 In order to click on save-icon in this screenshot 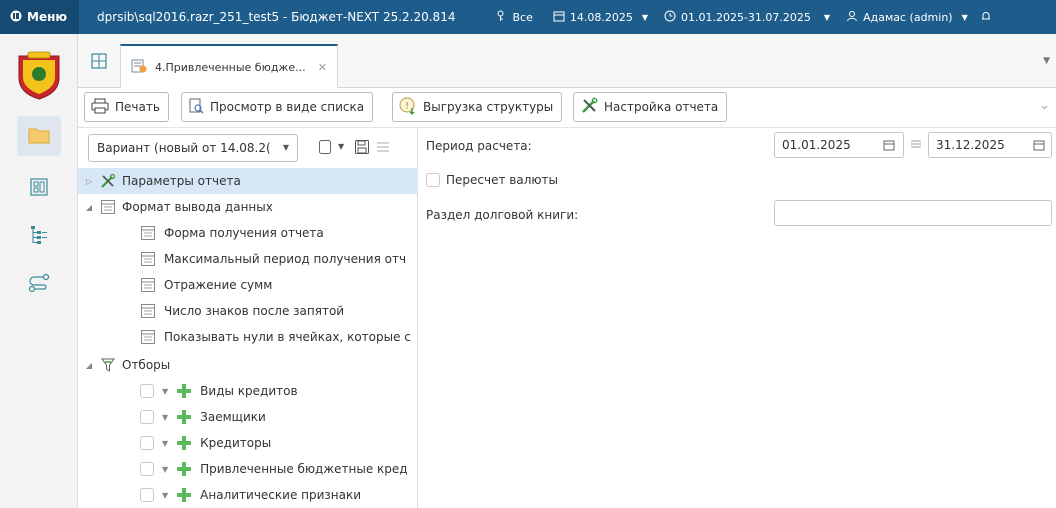, I will do `click(362, 148)`.